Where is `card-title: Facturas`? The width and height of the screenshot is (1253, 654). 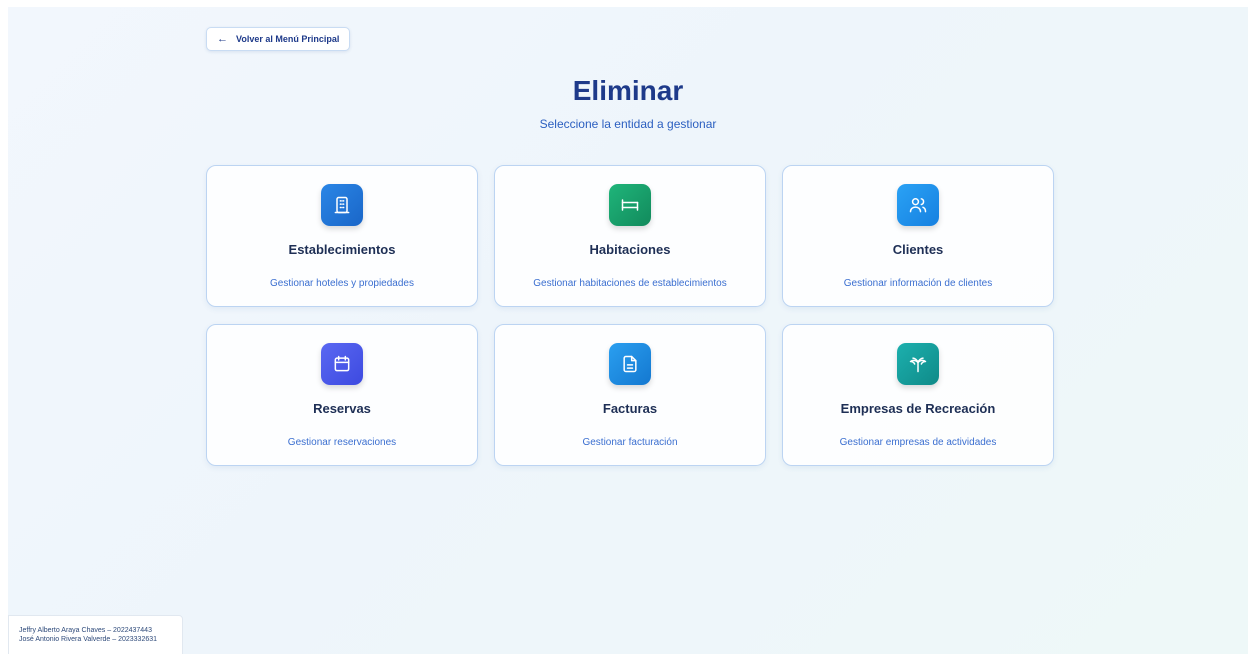
card-title: Facturas is located at coordinates (630, 408).